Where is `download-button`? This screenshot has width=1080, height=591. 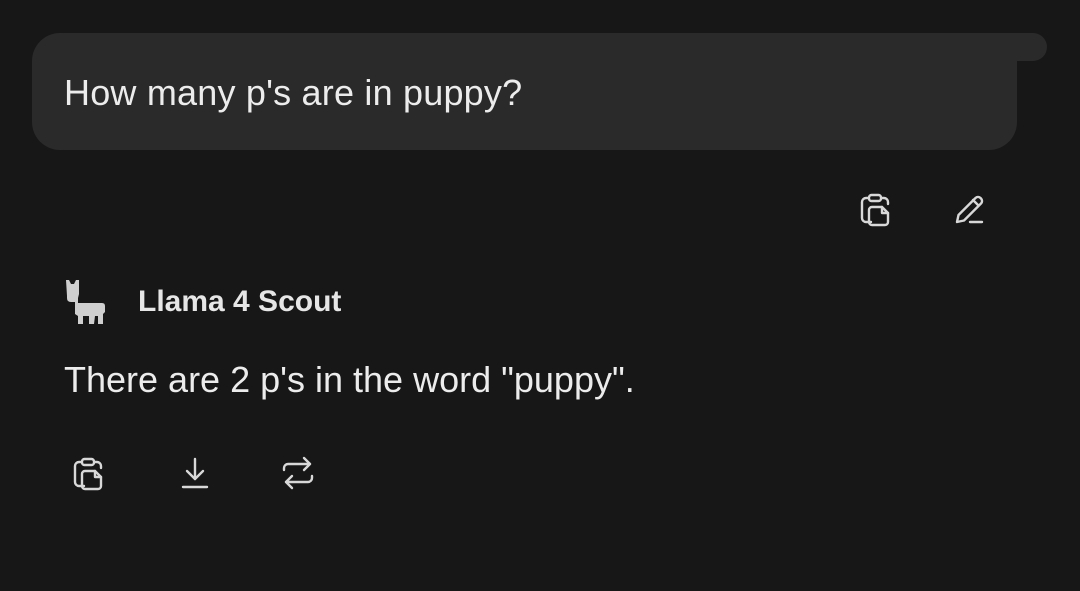 download-button is located at coordinates (195, 473).